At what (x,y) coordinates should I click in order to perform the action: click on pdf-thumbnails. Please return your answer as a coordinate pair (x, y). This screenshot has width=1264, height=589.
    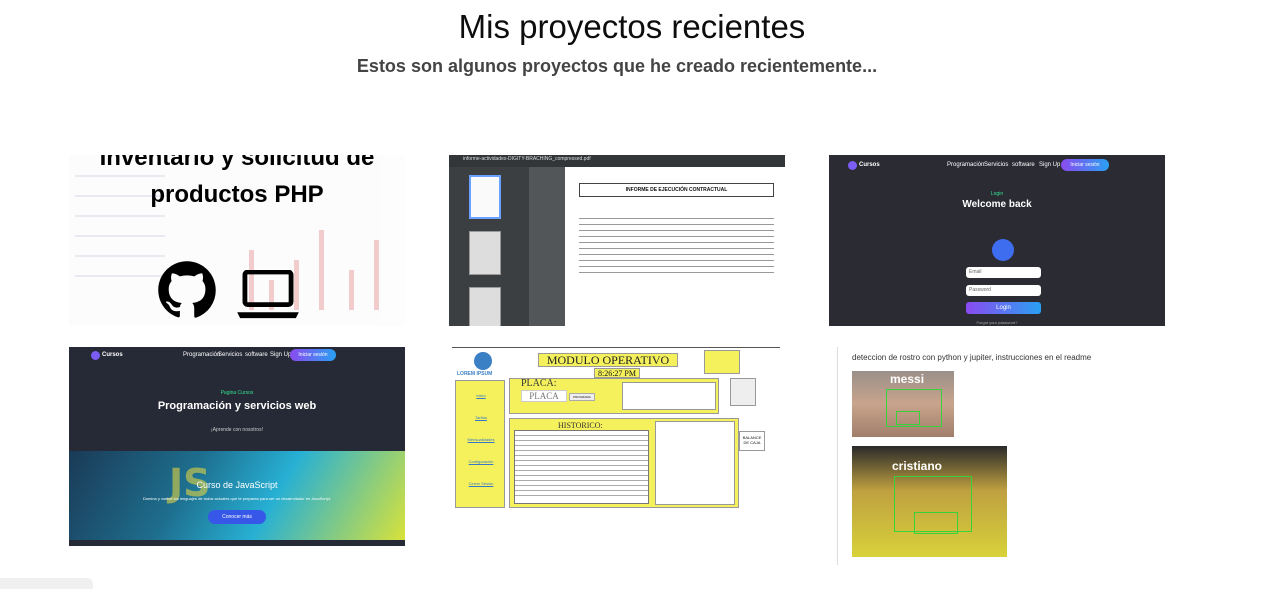
    Looking at the image, I should click on (489, 246).